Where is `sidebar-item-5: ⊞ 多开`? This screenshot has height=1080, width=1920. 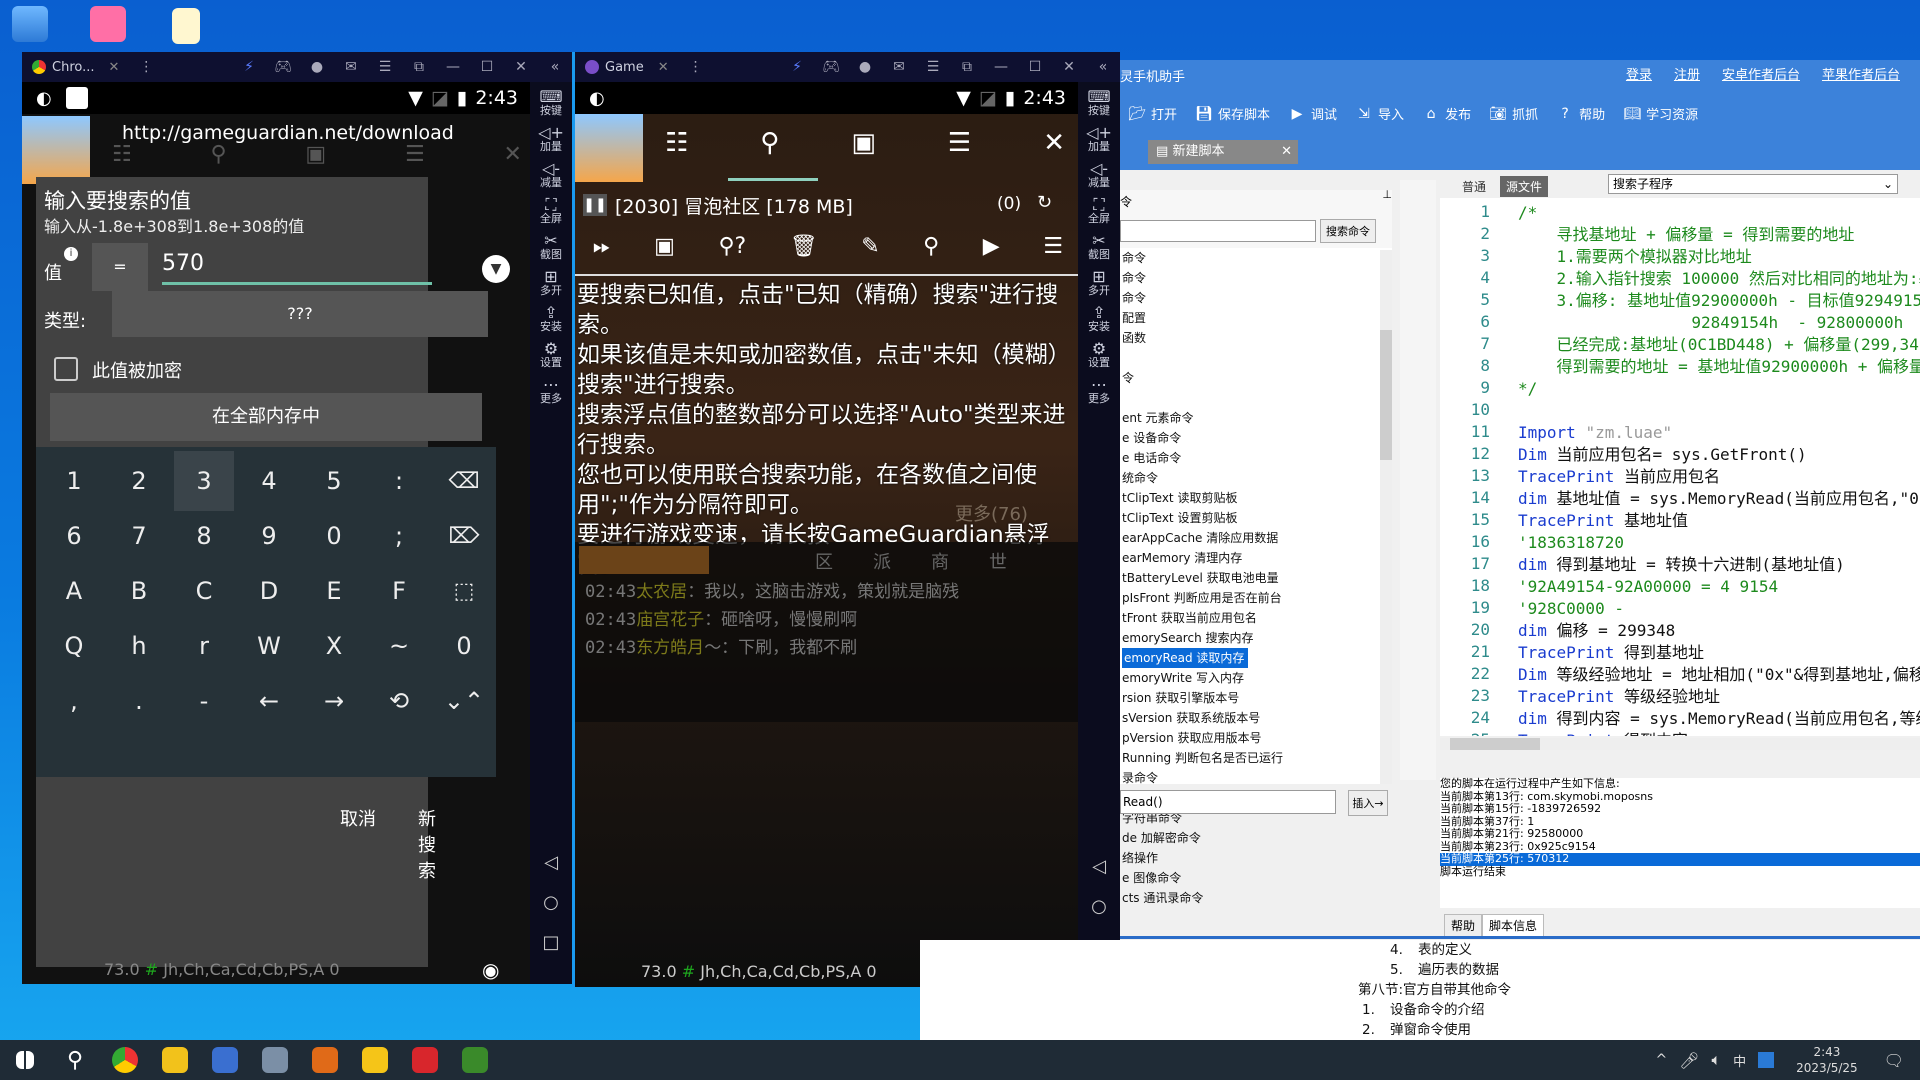
sidebar-item-5: ⊞ 多开 is located at coordinates (551, 283).